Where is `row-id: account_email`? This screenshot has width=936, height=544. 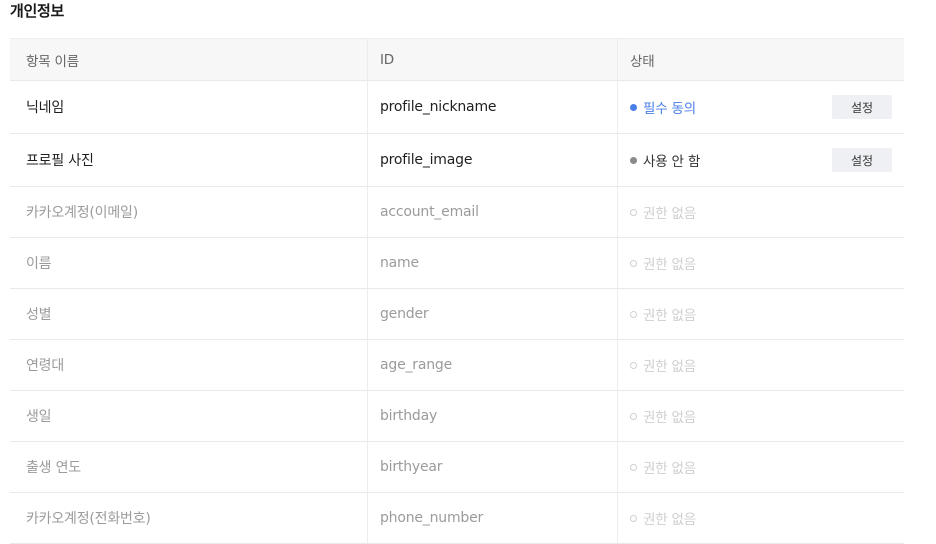 row-id: account_email is located at coordinates (493, 212).